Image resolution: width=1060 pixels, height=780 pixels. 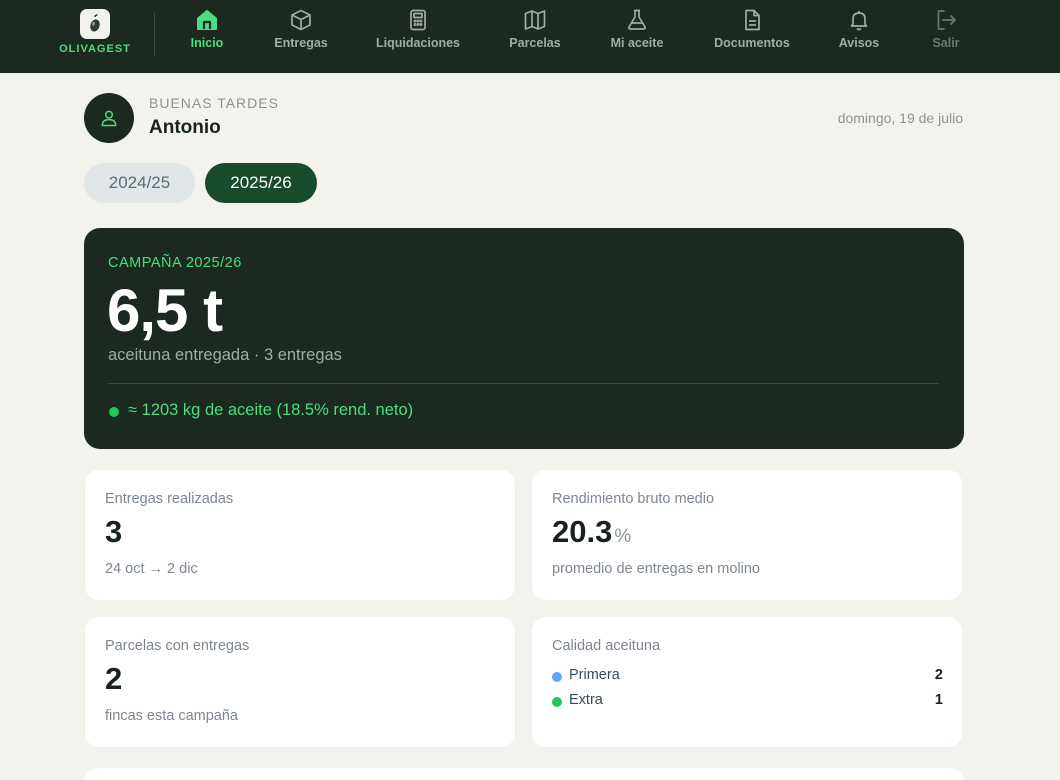 What do you see at coordinates (185, 127) in the screenshot?
I see `greeting-name: Antonio` at bounding box center [185, 127].